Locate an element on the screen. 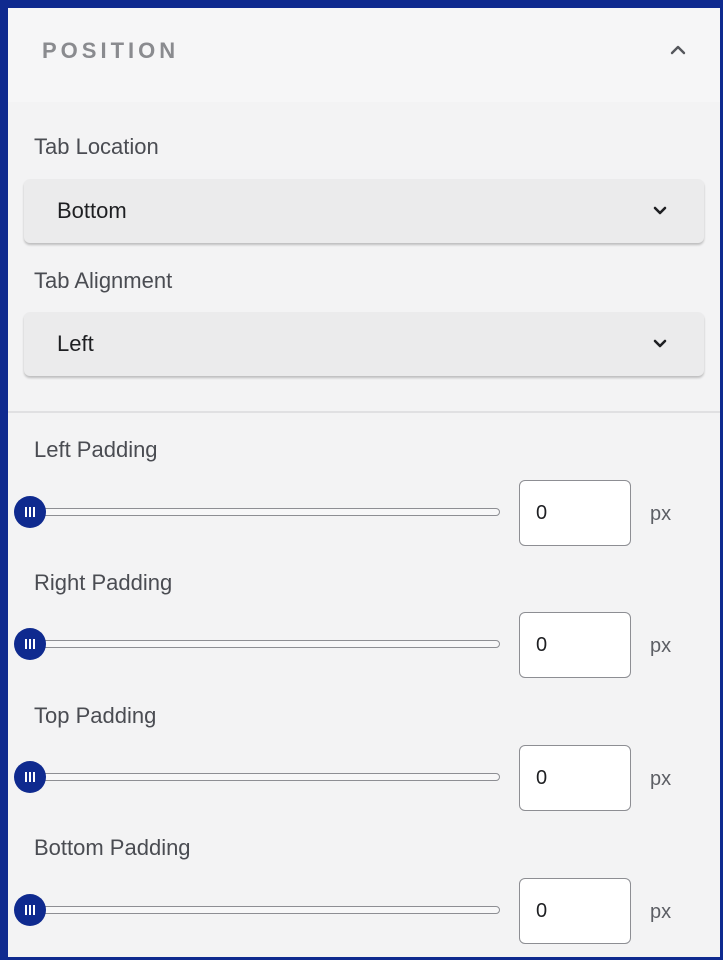 The width and height of the screenshot is (723, 960). section-divider is located at coordinates (364, 412).